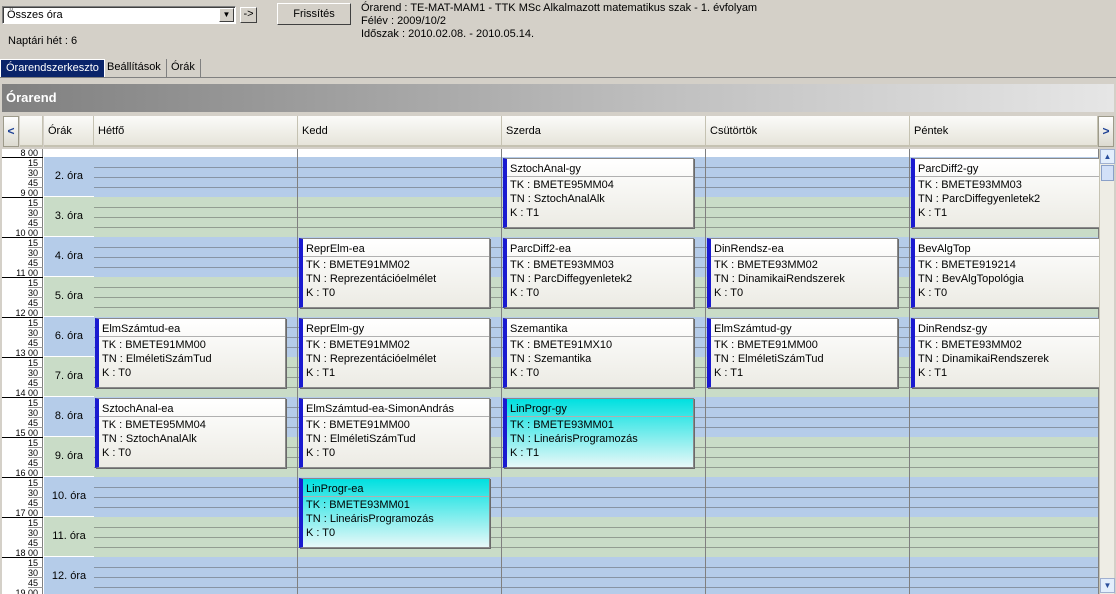 The height and width of the screenshot is (594, 1116). I want to click on event-card: ParcDiff2-gy TK : BMETE93MM03 TN, so click(1005, 193).